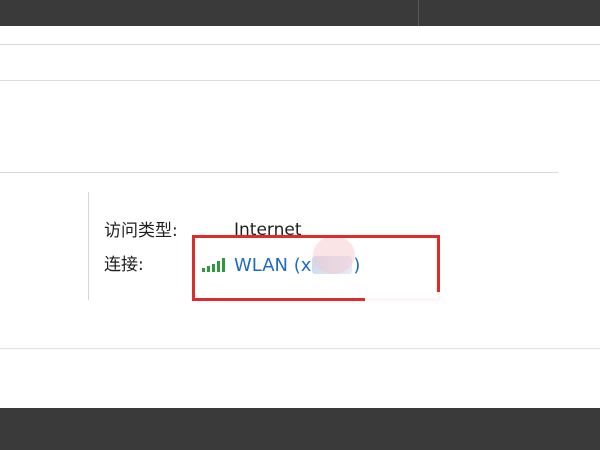 This screenshot has height=450, width=600. I want to click on access-type-label: 访问类型:, so click(141, 231).